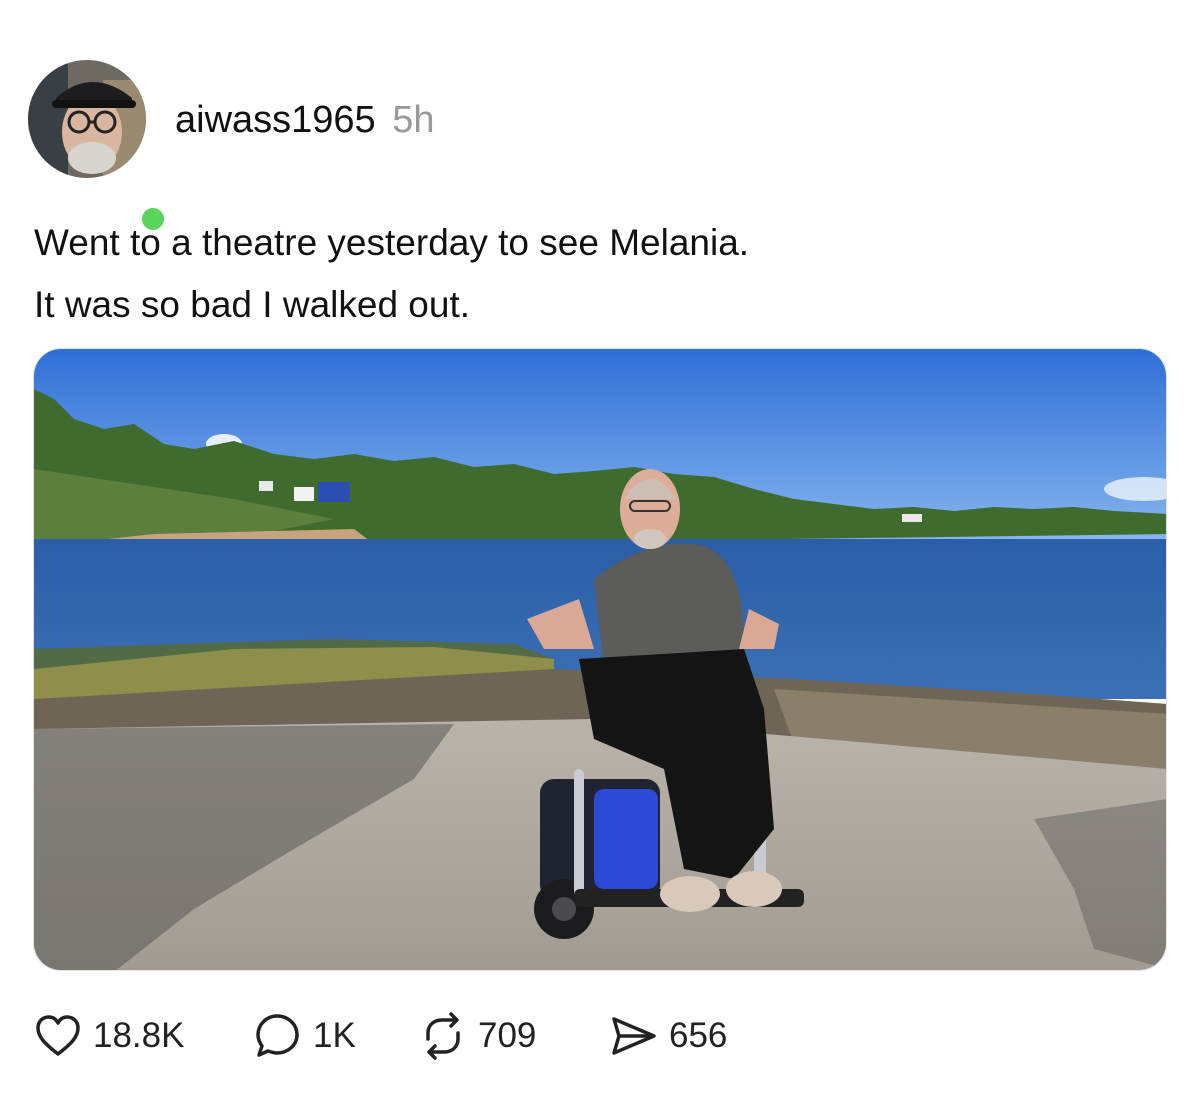 This screenshot has width=1200, height=1095. I want to click on post-header: aiwass1965 5h, so click(305, 120).